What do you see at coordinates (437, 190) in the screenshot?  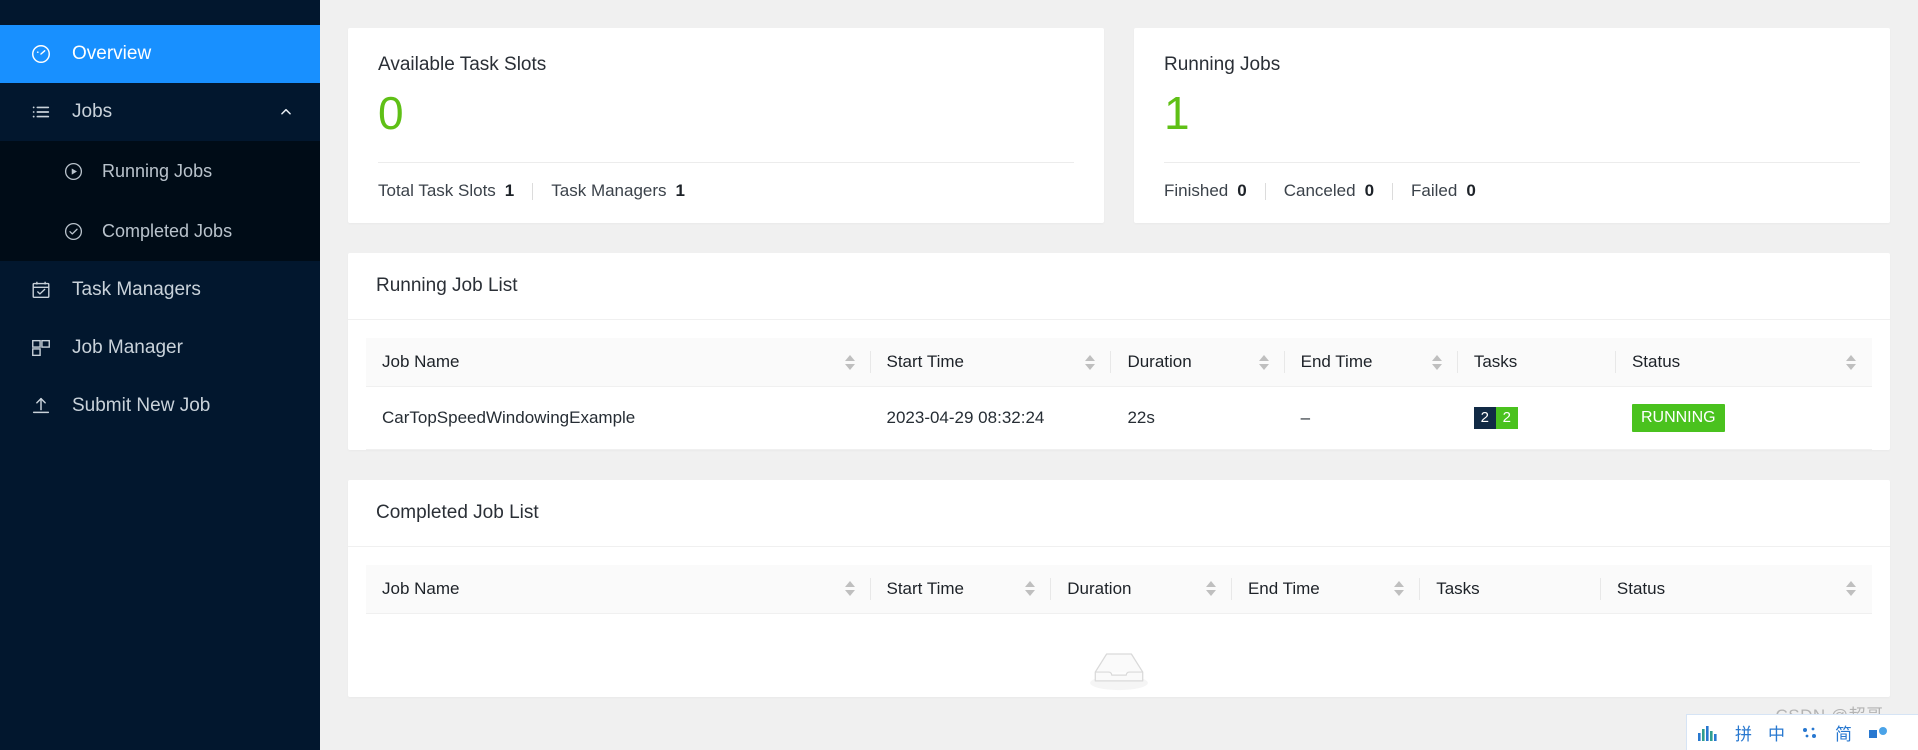 I see `stat-label: Total Task Slots` at bounding box center [437, 190].